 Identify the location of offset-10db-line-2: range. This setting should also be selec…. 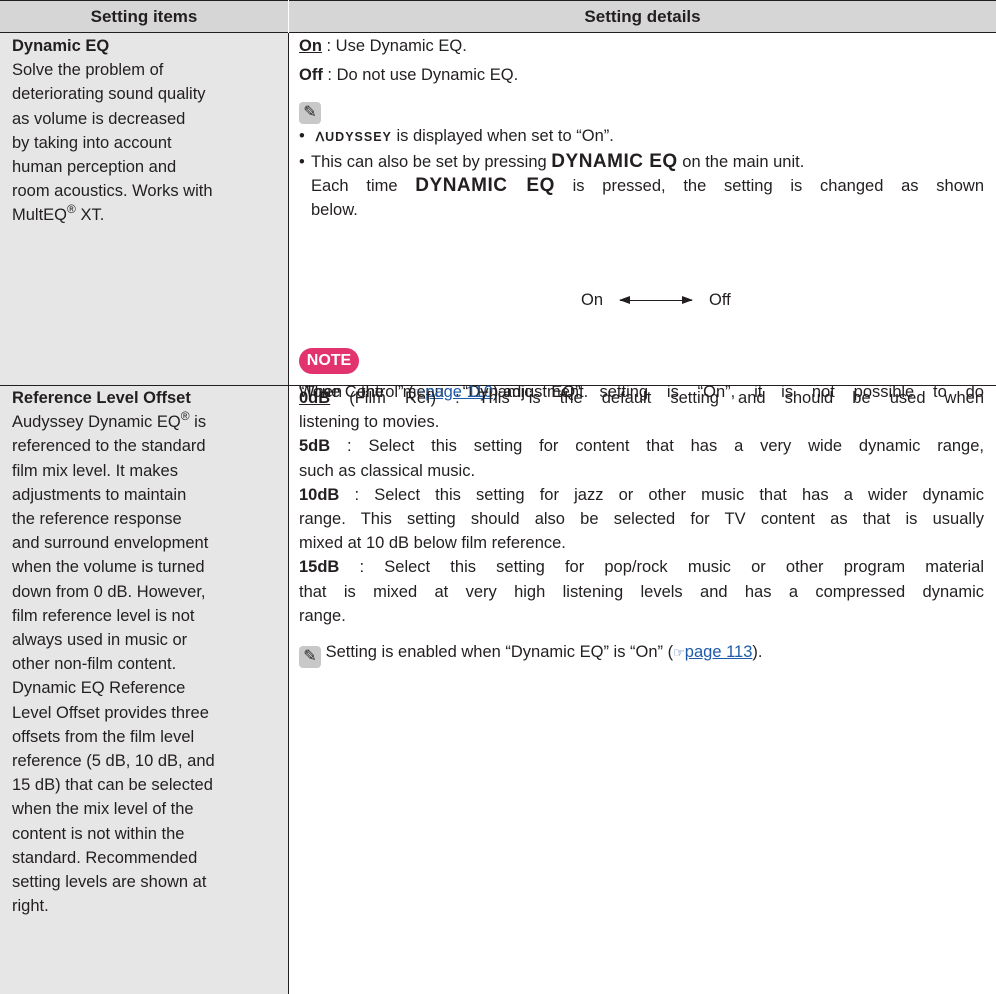
(641, 519).